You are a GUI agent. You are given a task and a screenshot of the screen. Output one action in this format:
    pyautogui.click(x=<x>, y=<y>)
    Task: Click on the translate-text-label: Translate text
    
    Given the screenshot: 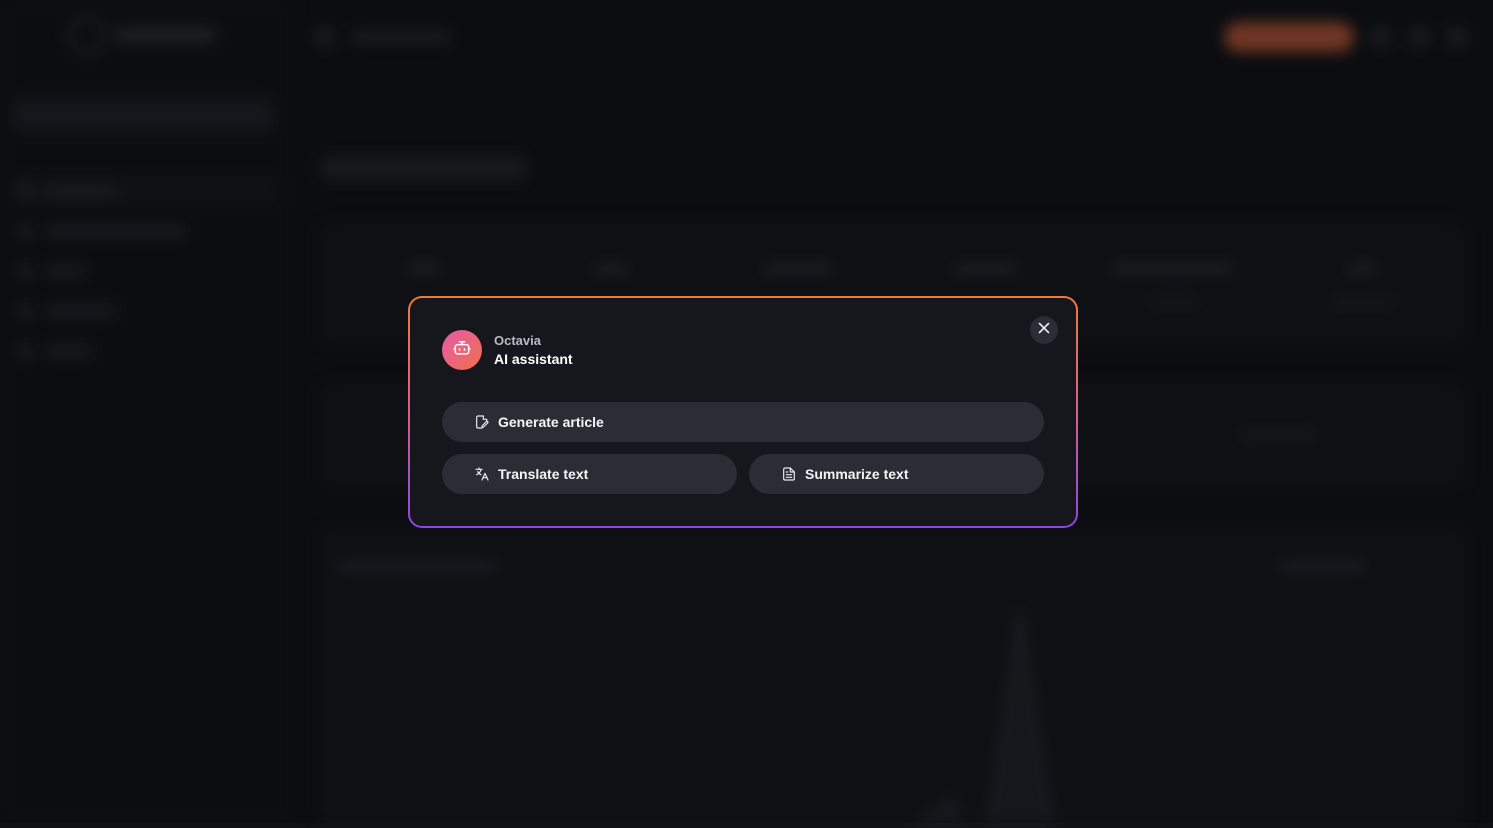 What is the action you would take?
    pyautogui.click(x=543, y=474)
    